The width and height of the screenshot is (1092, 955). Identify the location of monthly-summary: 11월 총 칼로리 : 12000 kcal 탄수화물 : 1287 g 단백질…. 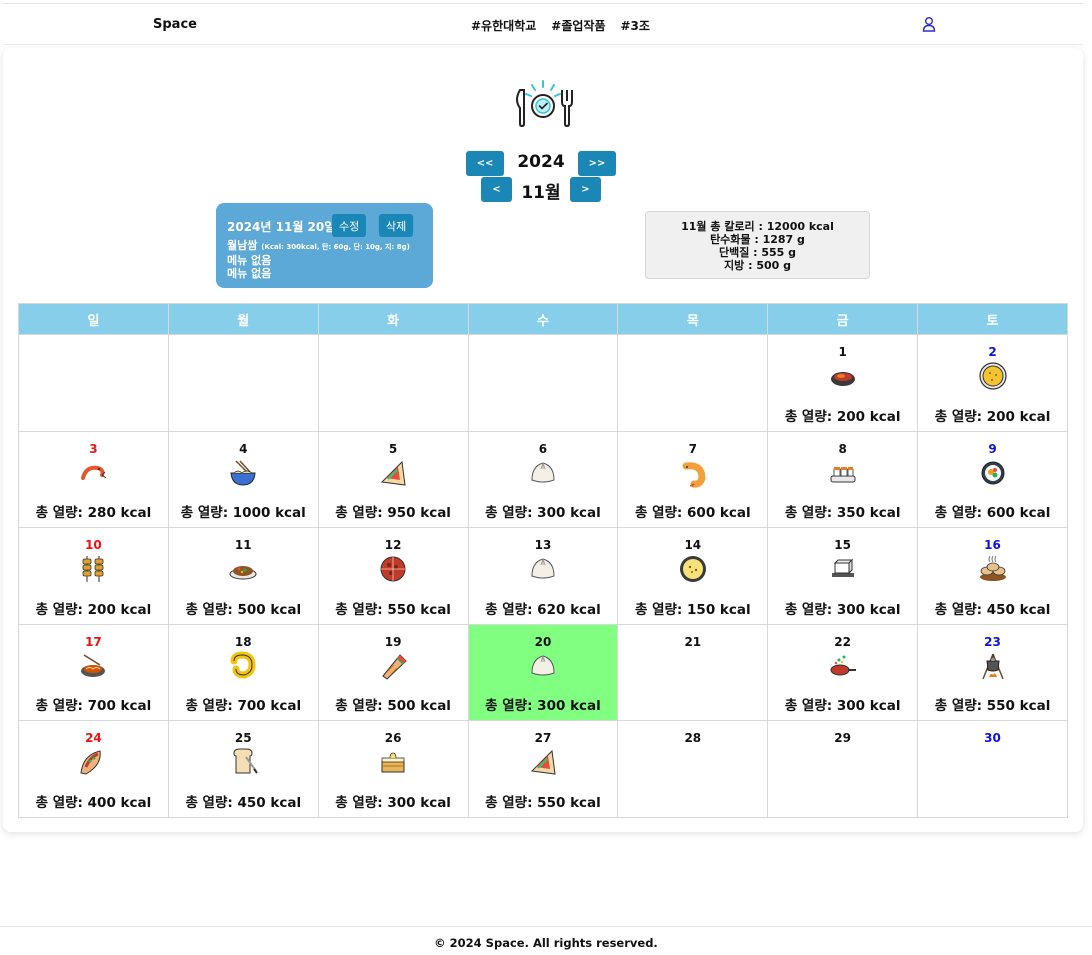
(757, 245).